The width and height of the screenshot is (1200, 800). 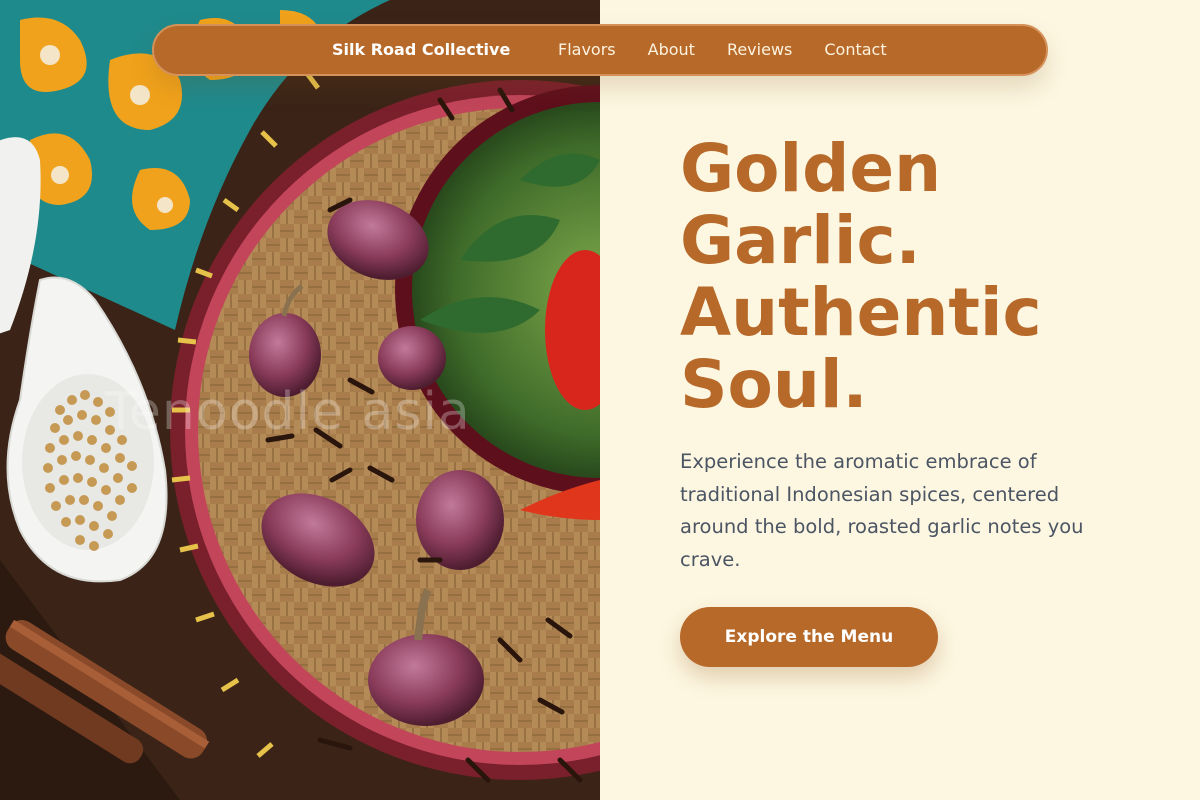 I want to click on brand-logo-text: Silk Road Collective, so click(x=421, y=49).